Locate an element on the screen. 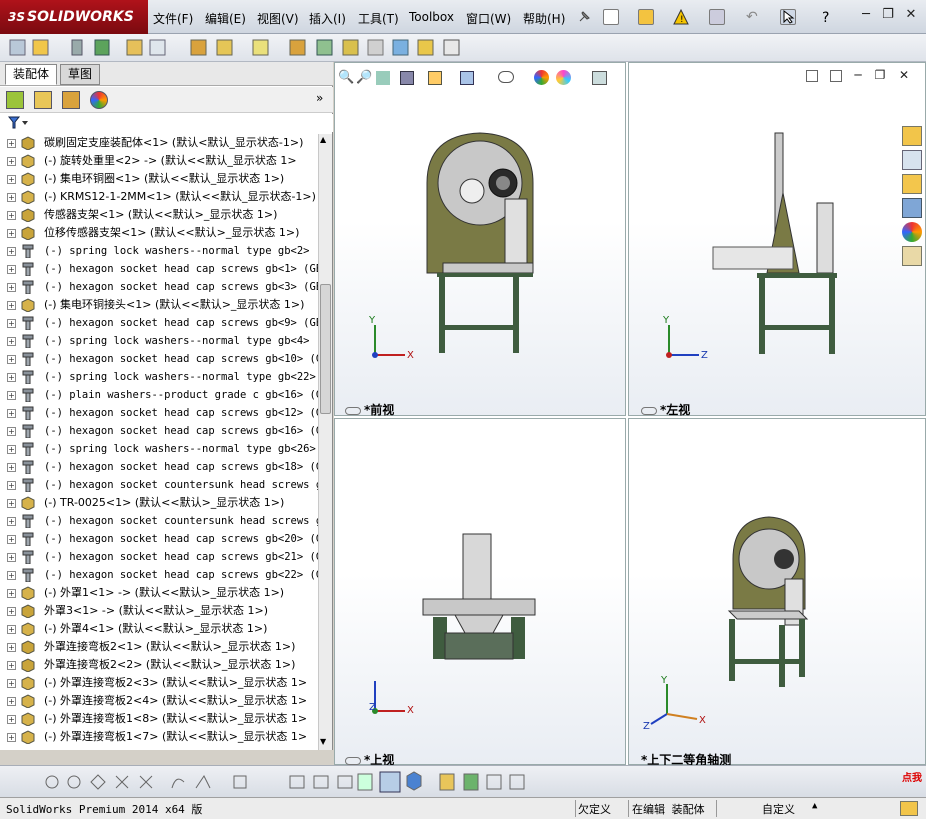 The image size is (926, 819). menu-insert: 插入(I) is located at coordinates (327, 18).